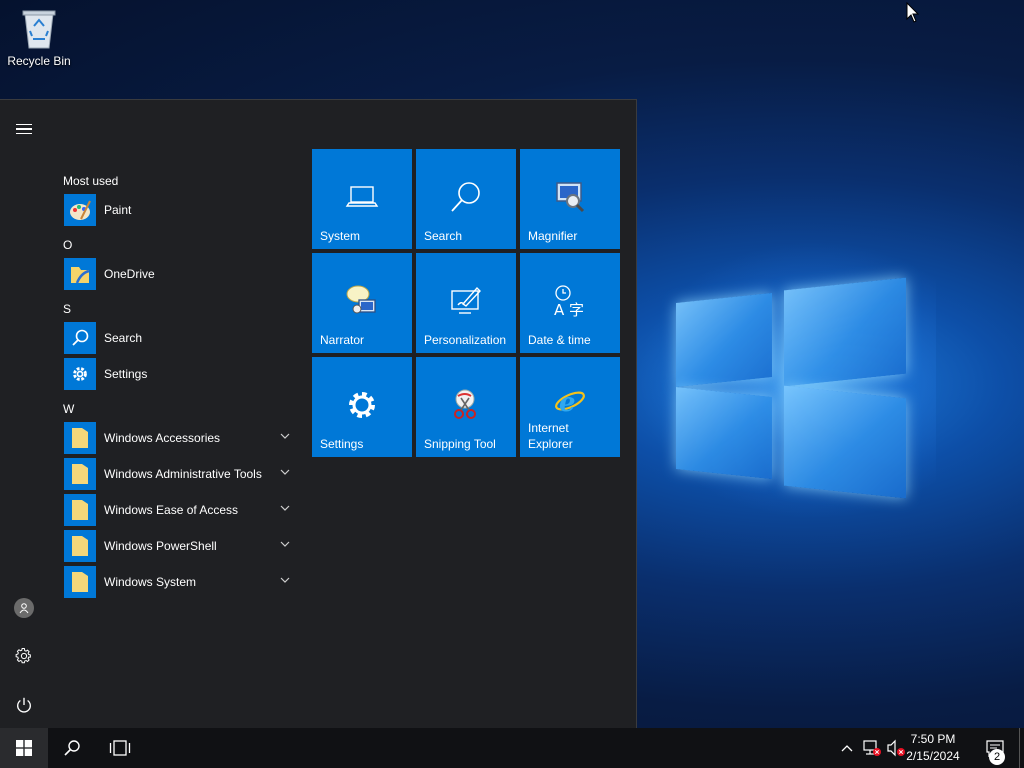  I want to click on app-item-label: Windows System, so click(150, 582).